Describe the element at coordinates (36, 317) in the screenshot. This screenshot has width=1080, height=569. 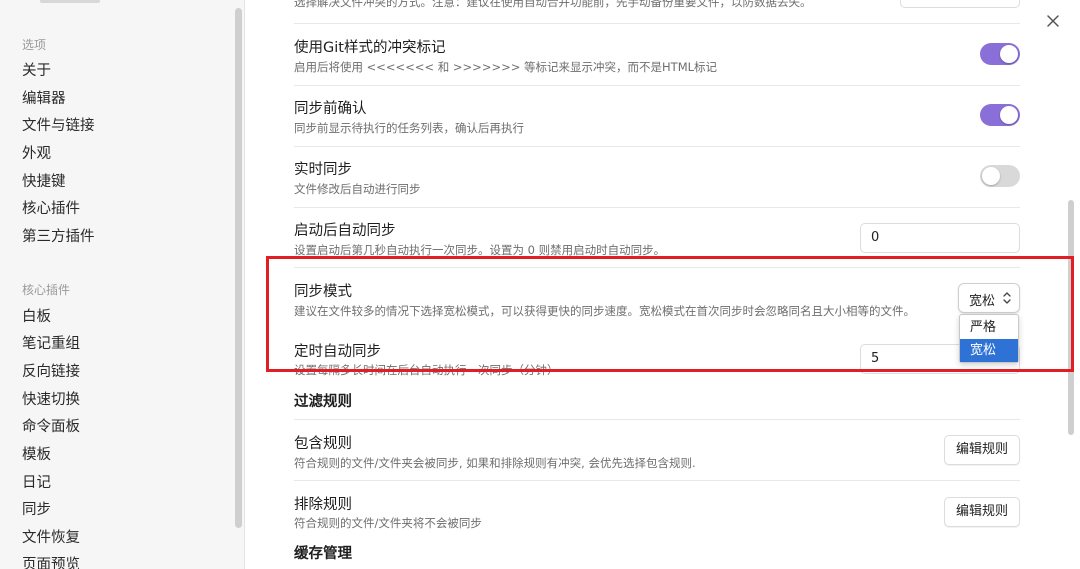
I see `sidebar-item-canvas: 白板` at that location.